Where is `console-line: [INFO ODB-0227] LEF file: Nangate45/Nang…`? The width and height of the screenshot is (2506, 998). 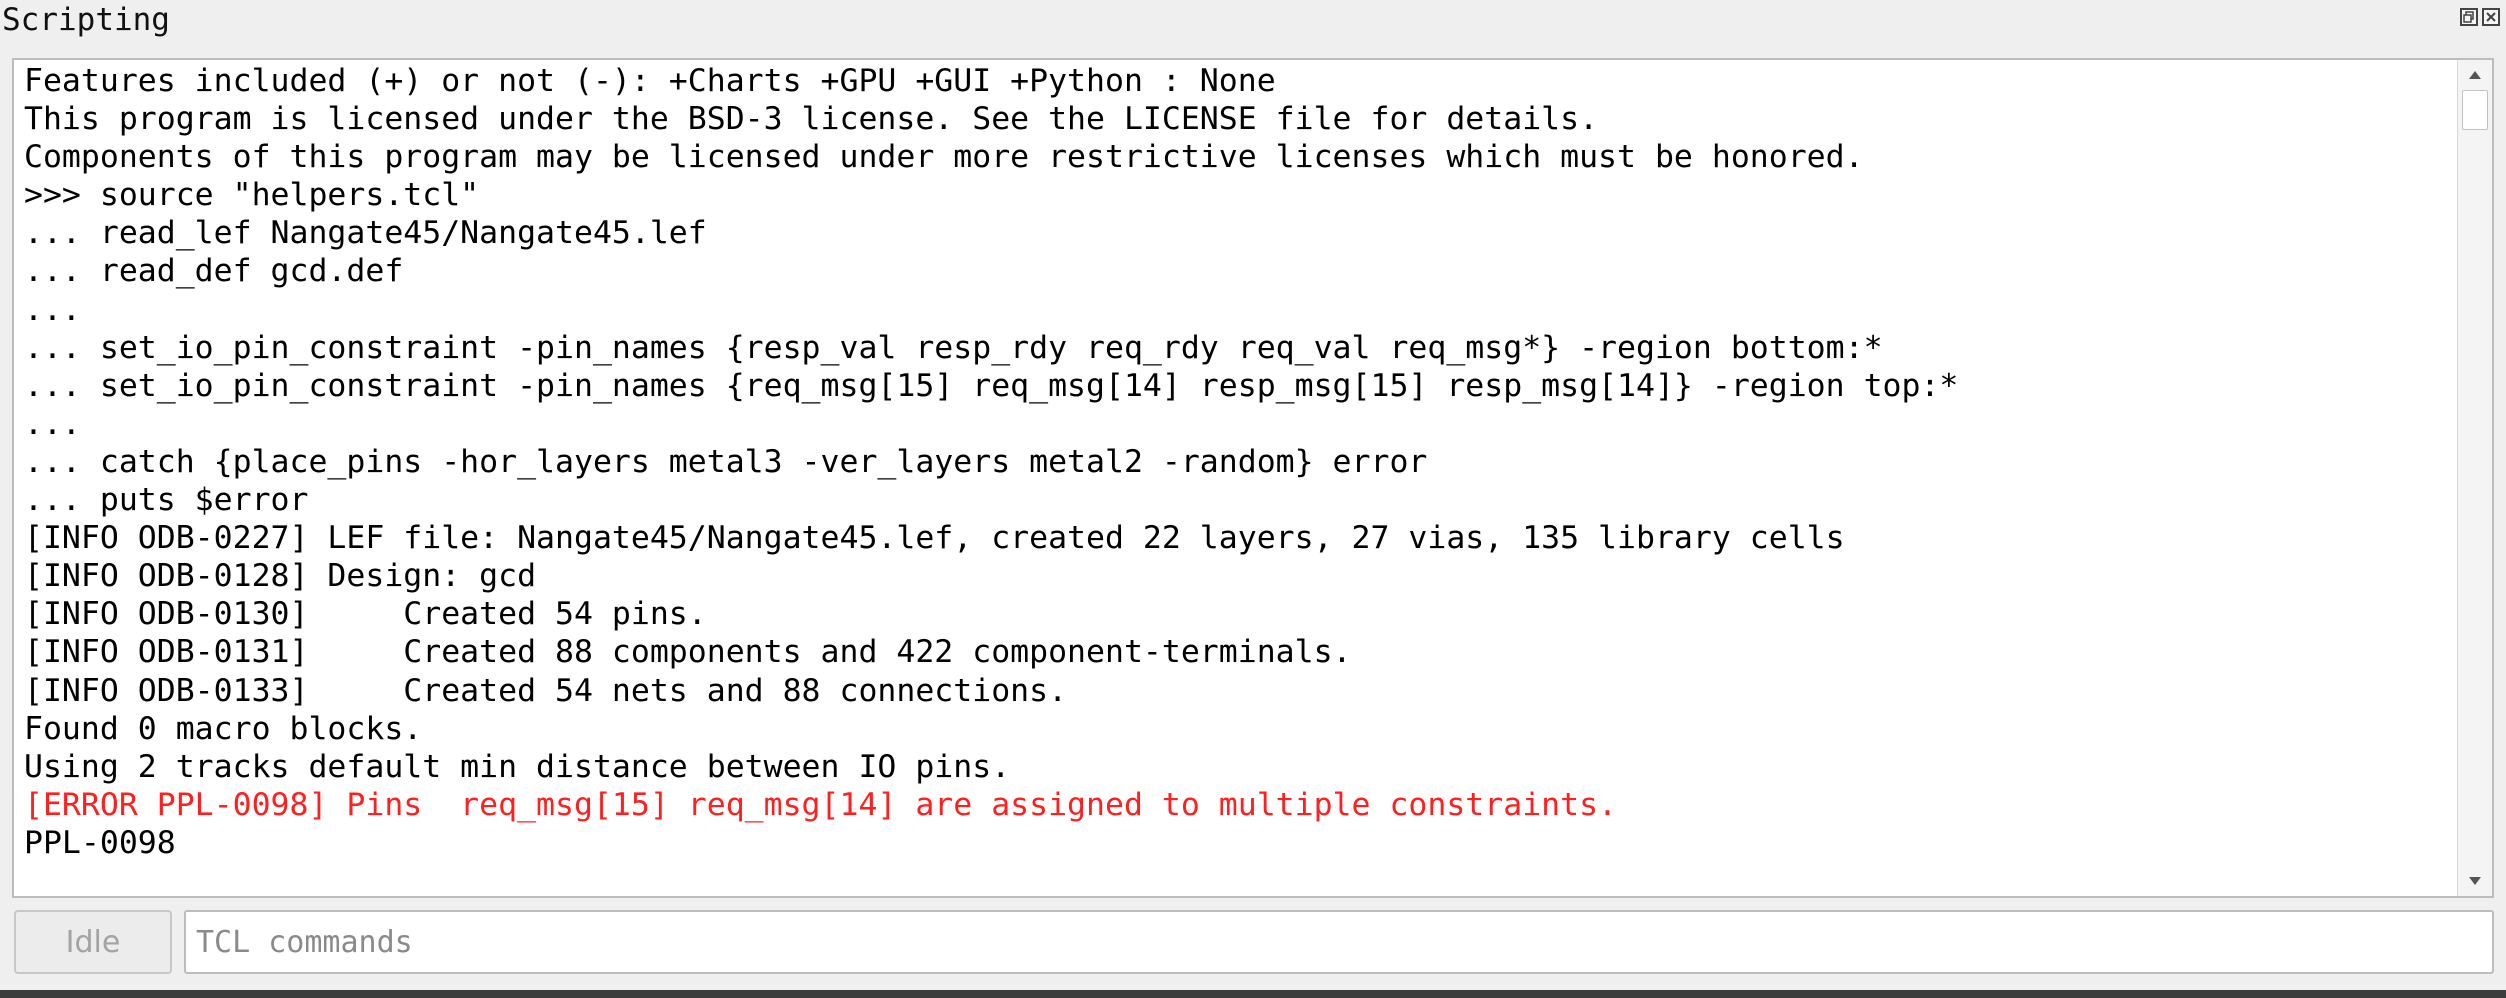 console-line: [INFO ODB-0227] LEF file: Nangate45/Nang… is located at coordinates (934, 538).